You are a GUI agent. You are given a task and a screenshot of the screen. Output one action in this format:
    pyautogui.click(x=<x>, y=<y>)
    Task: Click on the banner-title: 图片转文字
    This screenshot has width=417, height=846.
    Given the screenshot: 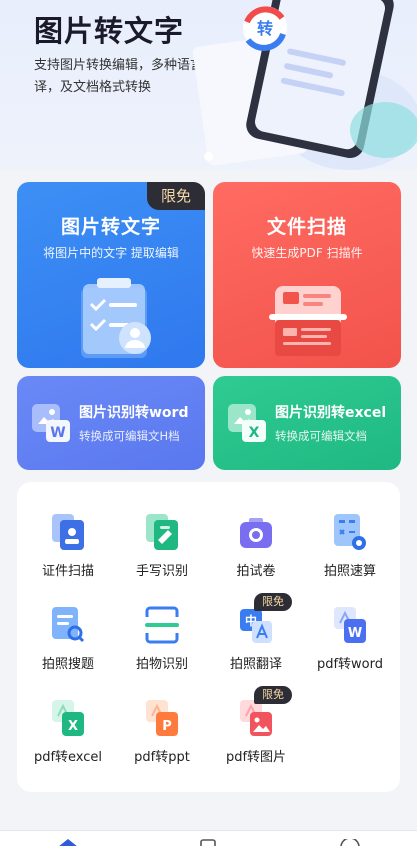 What is the action you would take?
    pyautogui.click(x=109, y=31)
    